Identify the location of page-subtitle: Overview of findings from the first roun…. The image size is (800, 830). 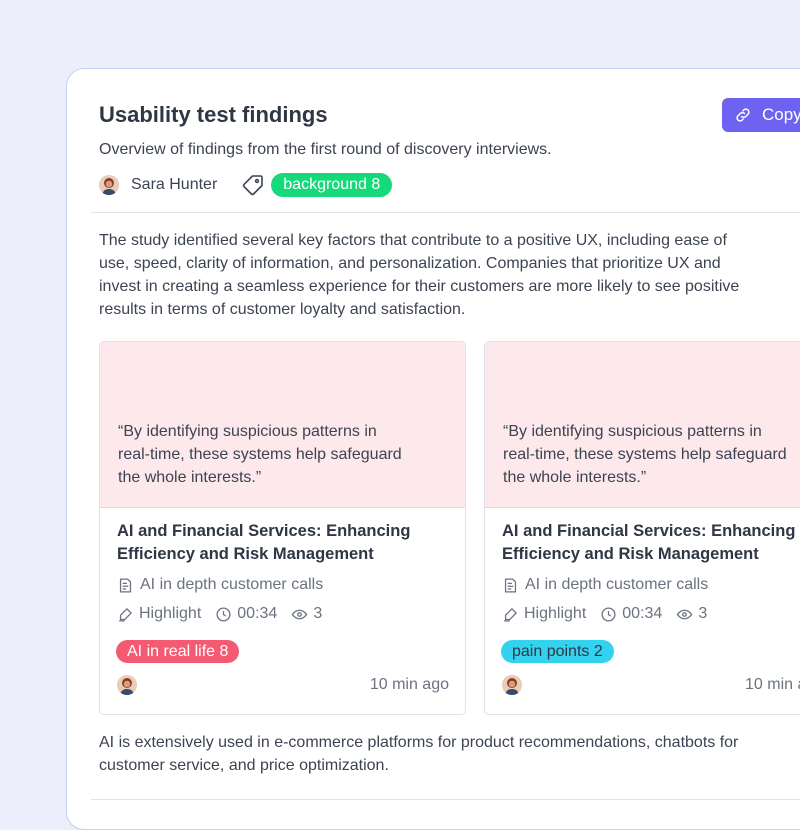
(325, 149).